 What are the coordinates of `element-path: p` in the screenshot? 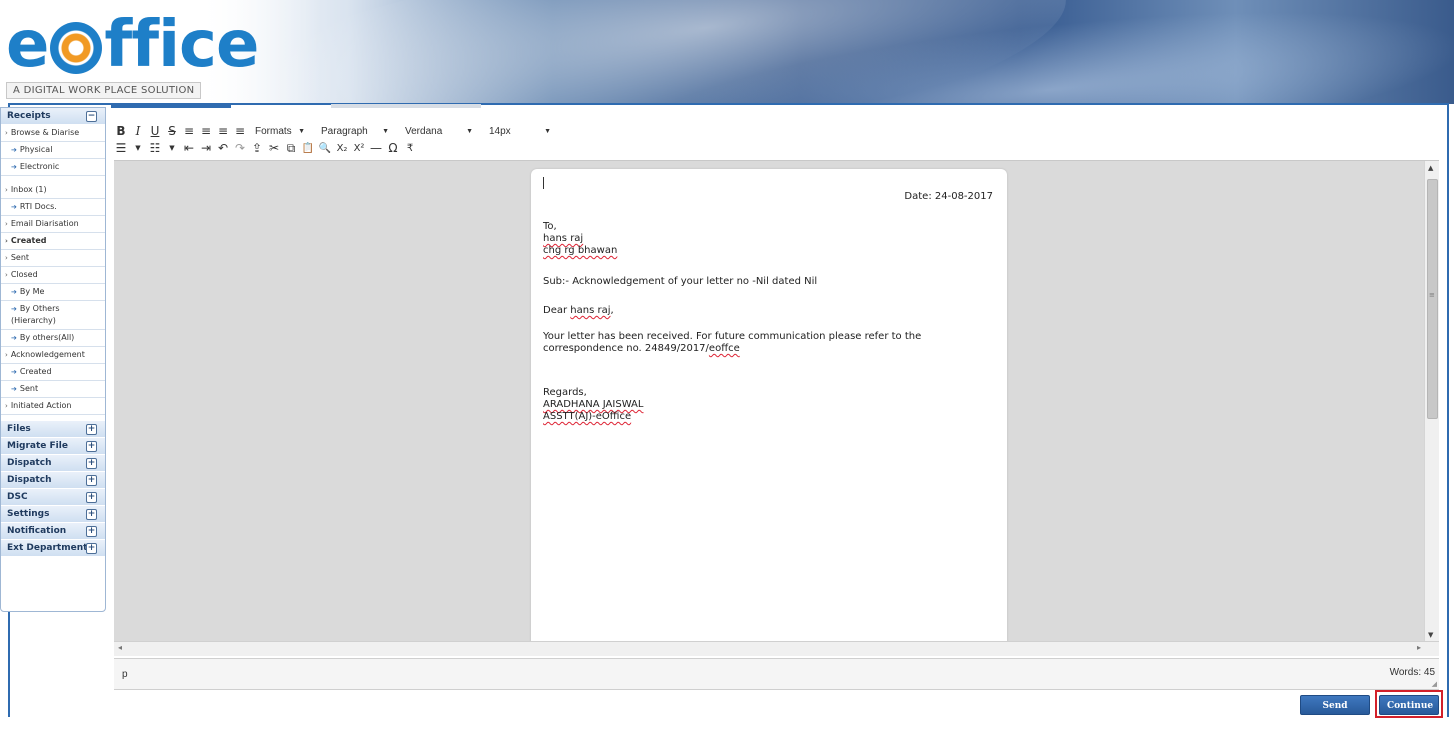 It's located at (125, 674).